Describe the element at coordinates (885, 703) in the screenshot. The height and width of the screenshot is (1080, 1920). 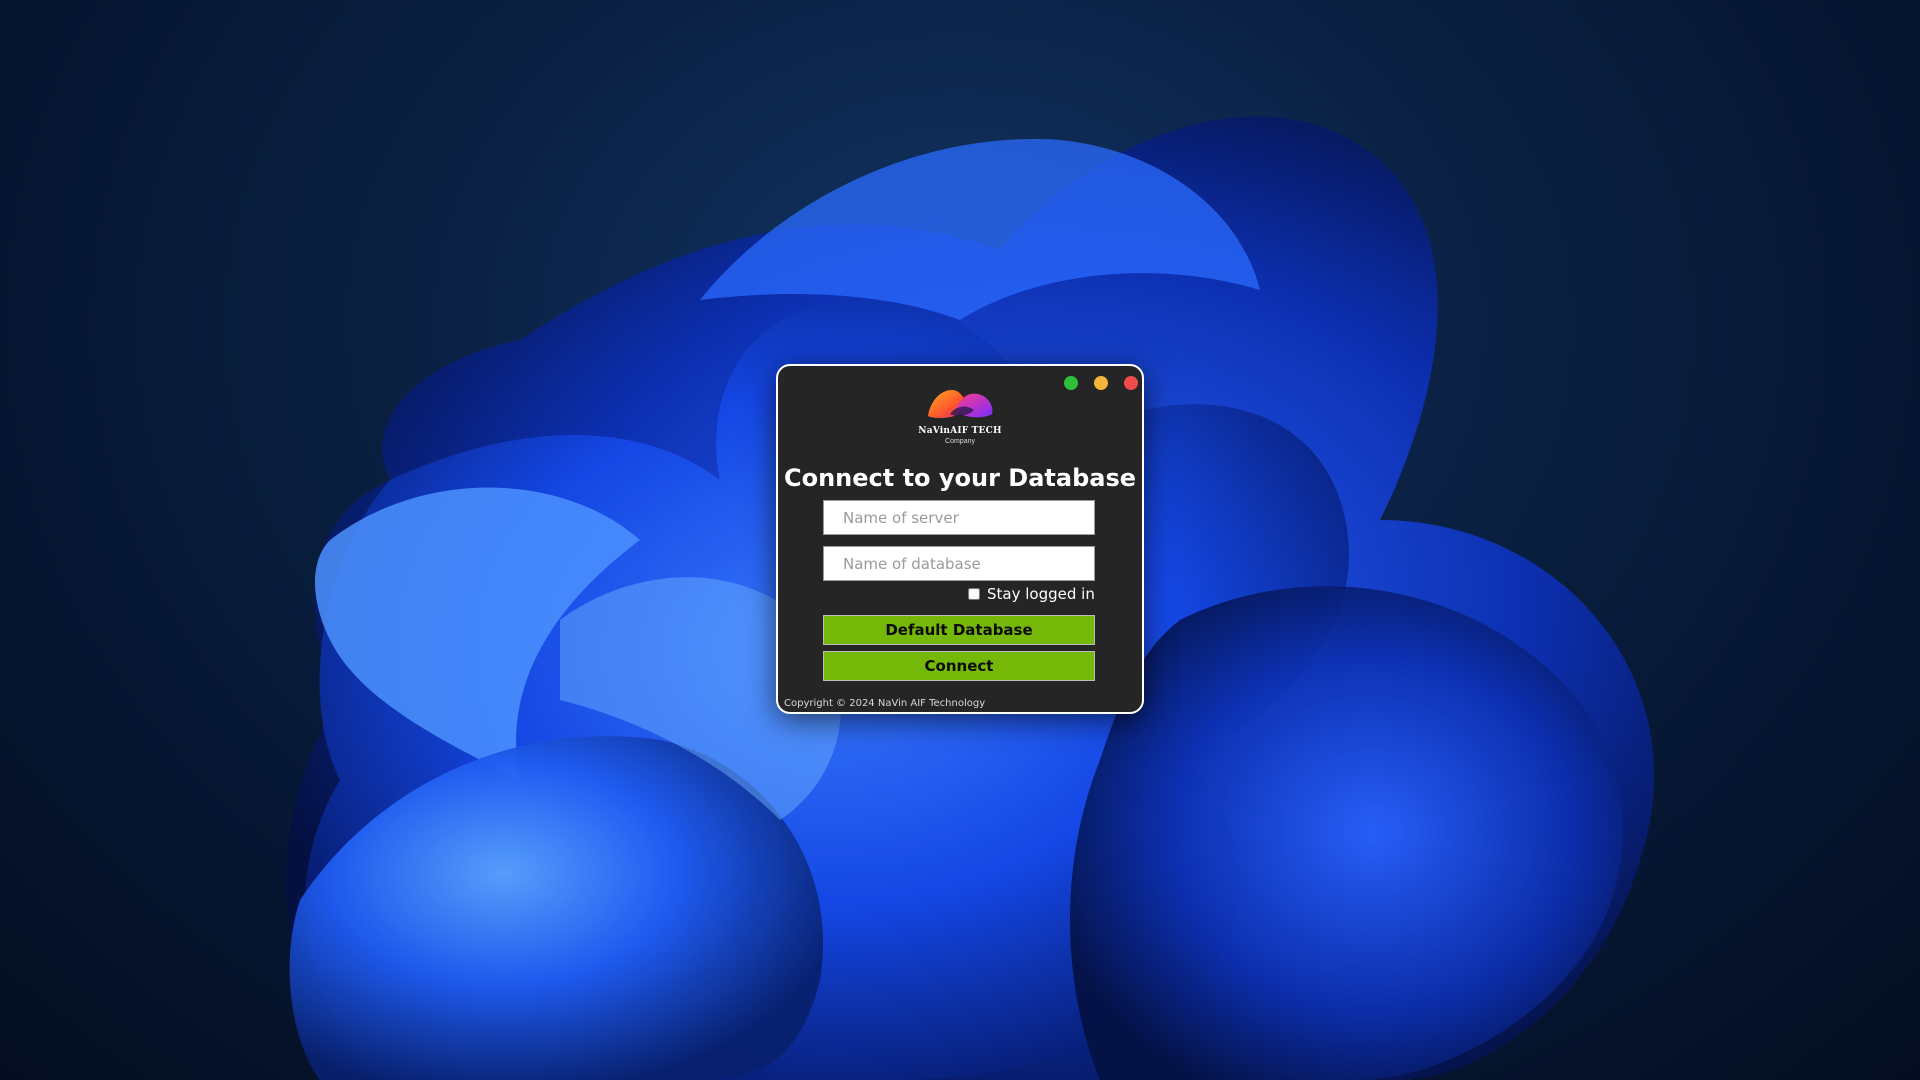
I see `copyright-notice: Copyright © 2024 NaVin AIF Technology` at that location.